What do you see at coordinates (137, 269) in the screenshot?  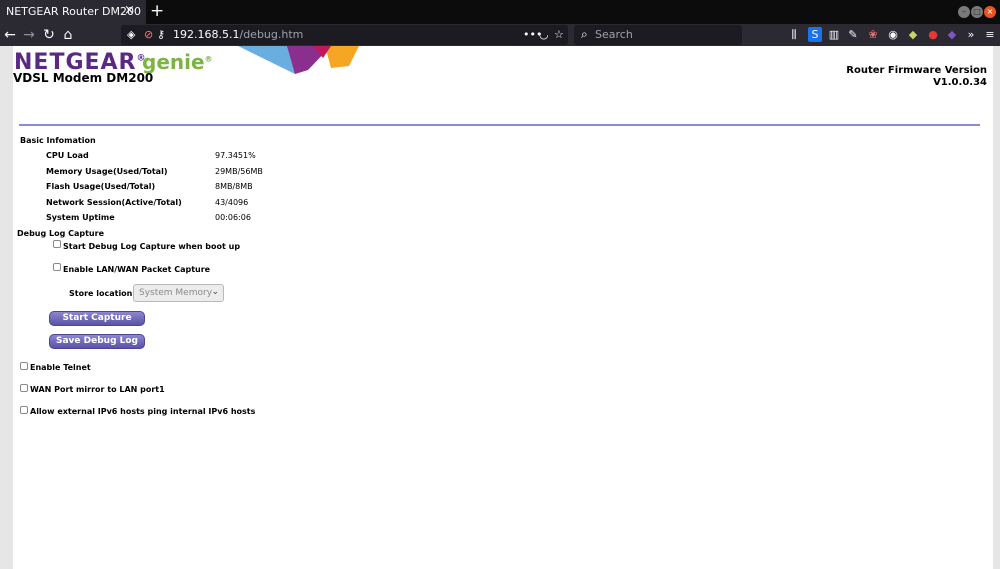 I see `packet-capture-label: Enable LAN/WAN Packet Capture` at bounding box center [137, 269].